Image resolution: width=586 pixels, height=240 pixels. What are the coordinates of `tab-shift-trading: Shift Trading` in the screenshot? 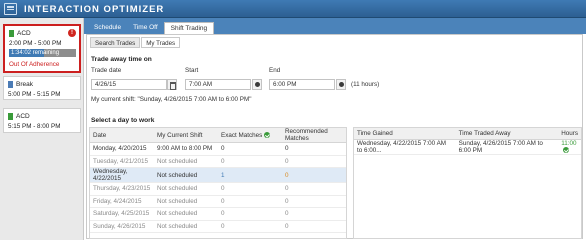 It's located at (189, 28).